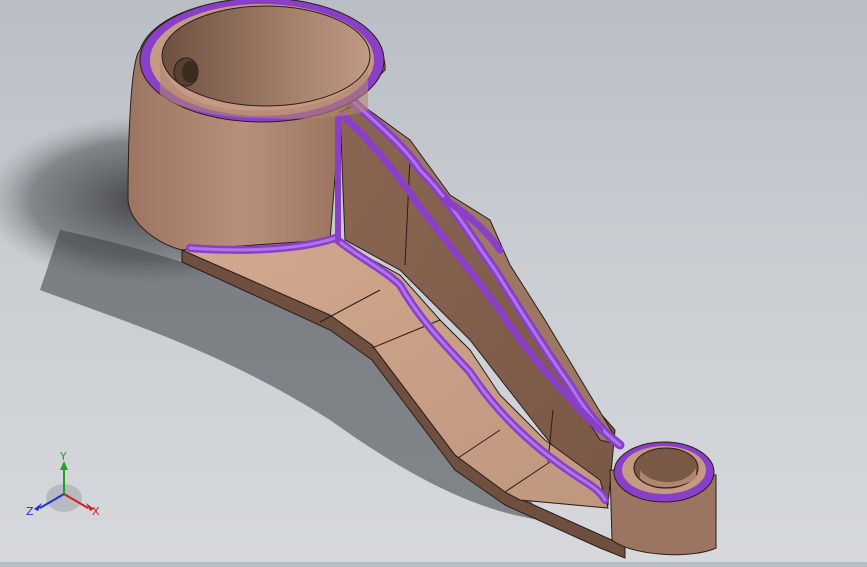 The image size is (867, 567). What do you see at coordinates (63, 456) in the screenshot?
I see `y-axis-label: Y` at bounding box center [63, 456].